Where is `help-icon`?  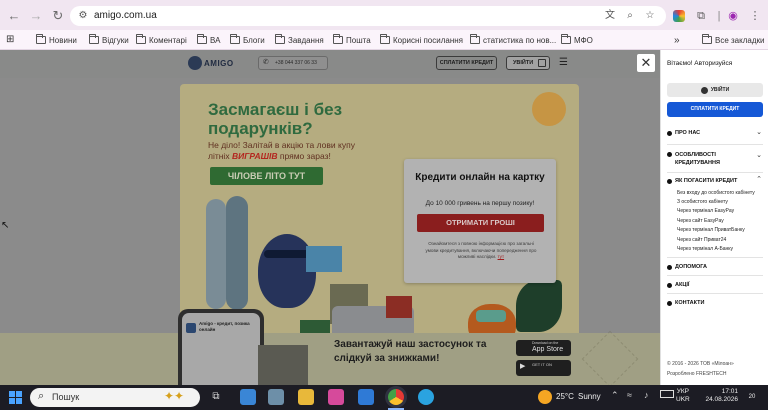 help-icon is located at coordinates (669, 267).